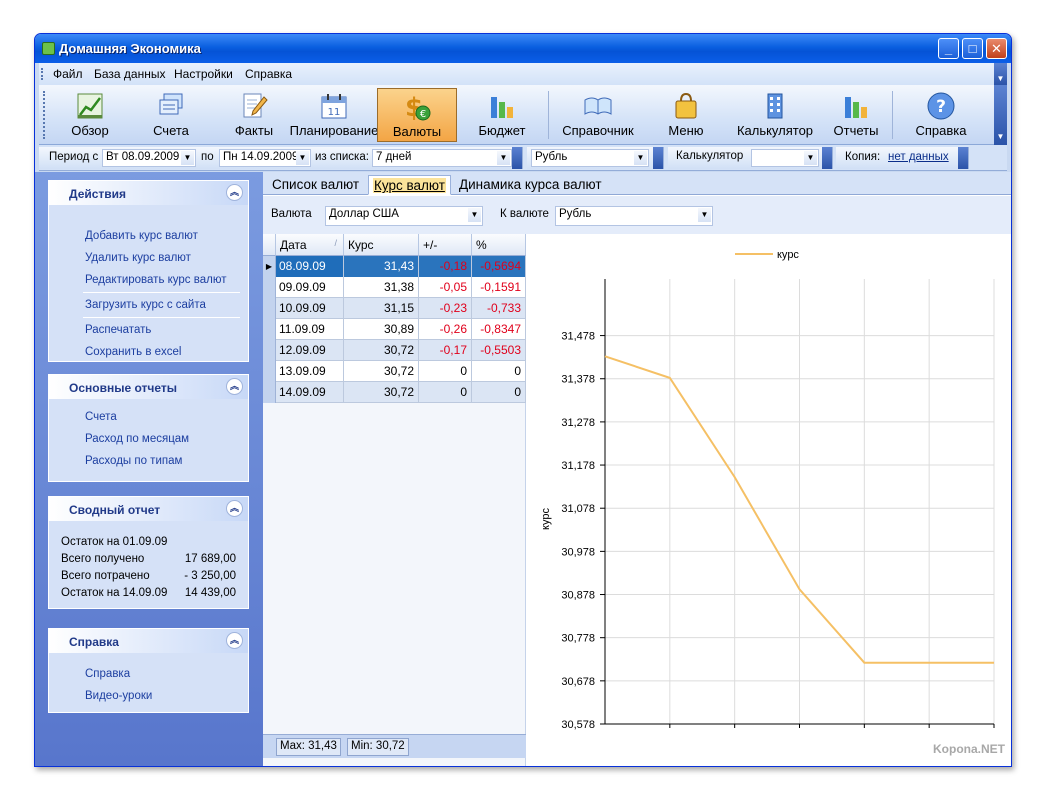 Image resolution: width=1044 pixels, height=799 pixels. What do you see at coordinates (133, 461) in the screenshot?
I see `report-types-link: Расходы по типам` at bounding box center [133, 461].